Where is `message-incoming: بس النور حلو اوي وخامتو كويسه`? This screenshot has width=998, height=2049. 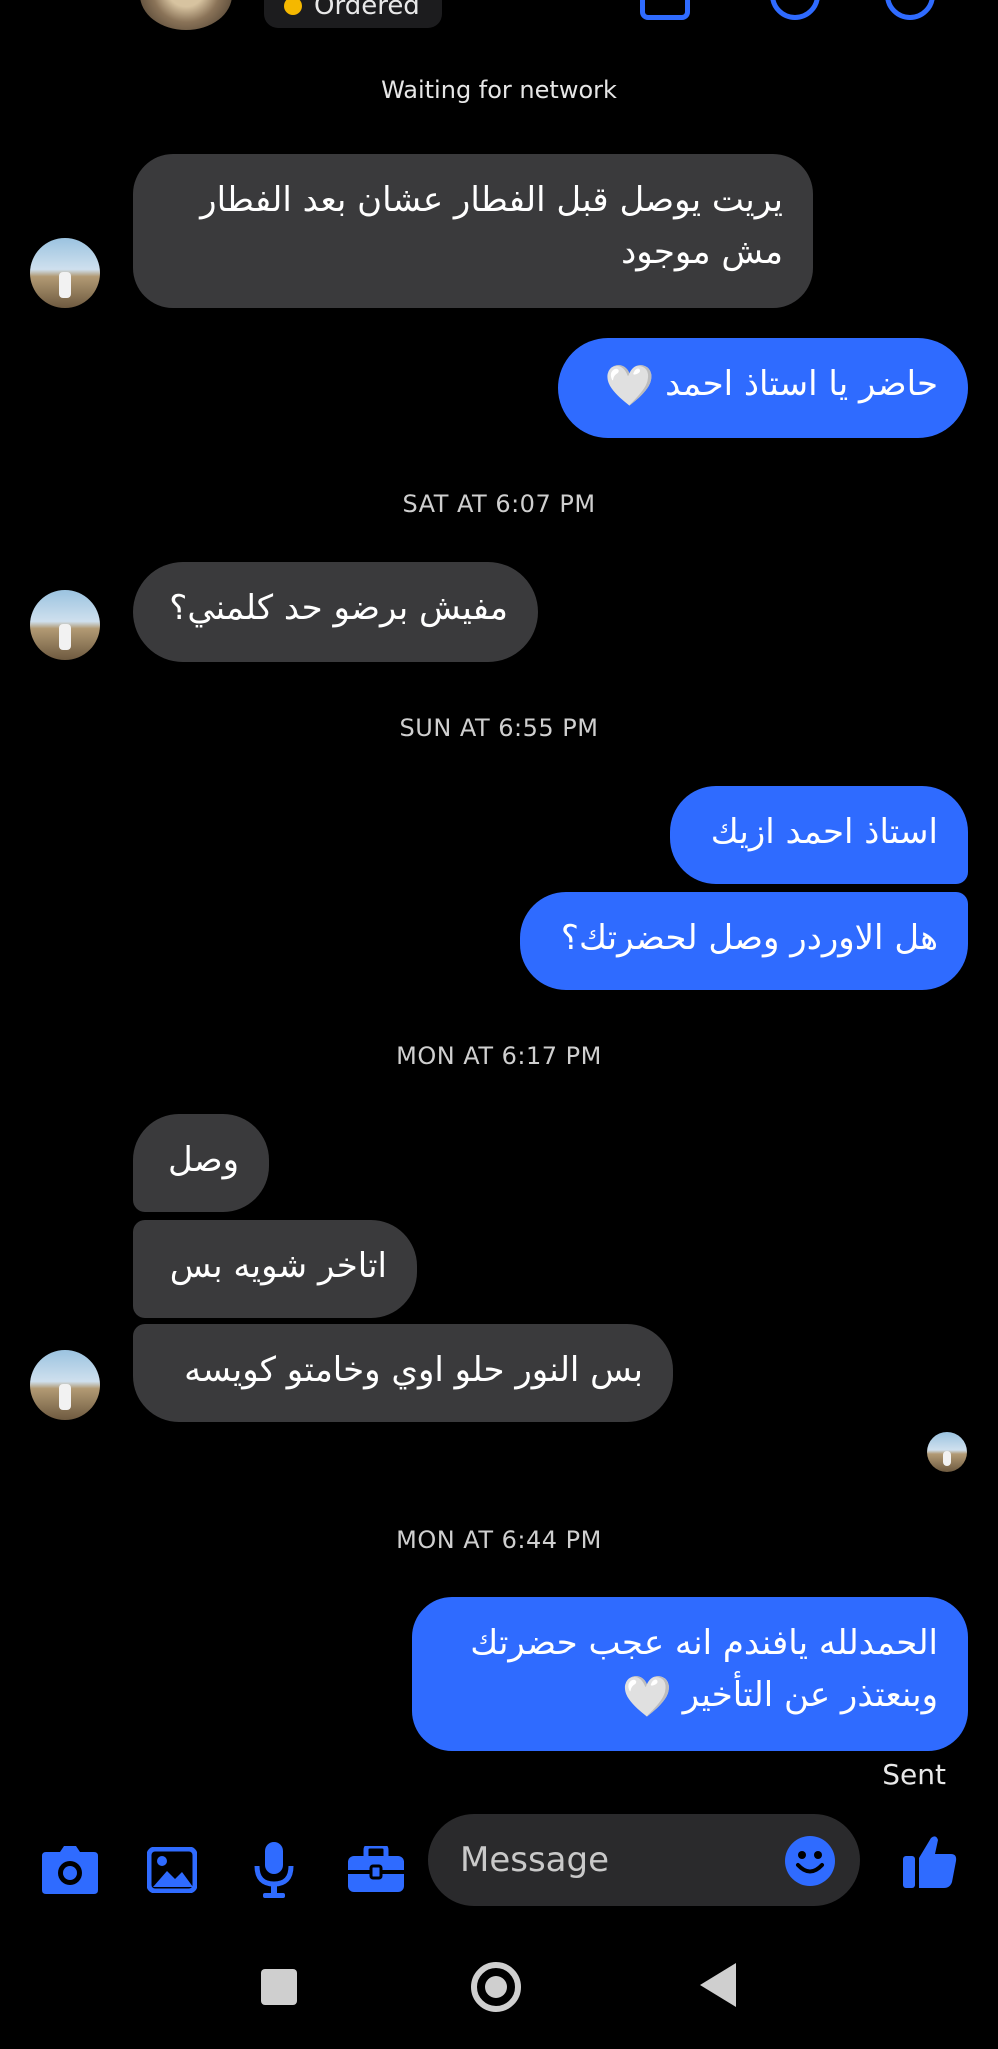
message-incoming: بس النور حلو اوي وخامتو كويسه is located at coordinates (403, 1373).